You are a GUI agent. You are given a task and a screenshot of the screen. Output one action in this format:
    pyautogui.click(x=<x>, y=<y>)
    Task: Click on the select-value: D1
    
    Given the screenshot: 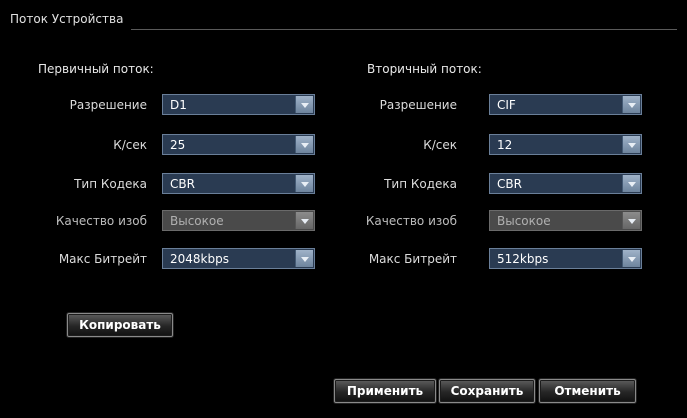 What is the action you would take?
    pyautogui.click(x=178, y=105)
    